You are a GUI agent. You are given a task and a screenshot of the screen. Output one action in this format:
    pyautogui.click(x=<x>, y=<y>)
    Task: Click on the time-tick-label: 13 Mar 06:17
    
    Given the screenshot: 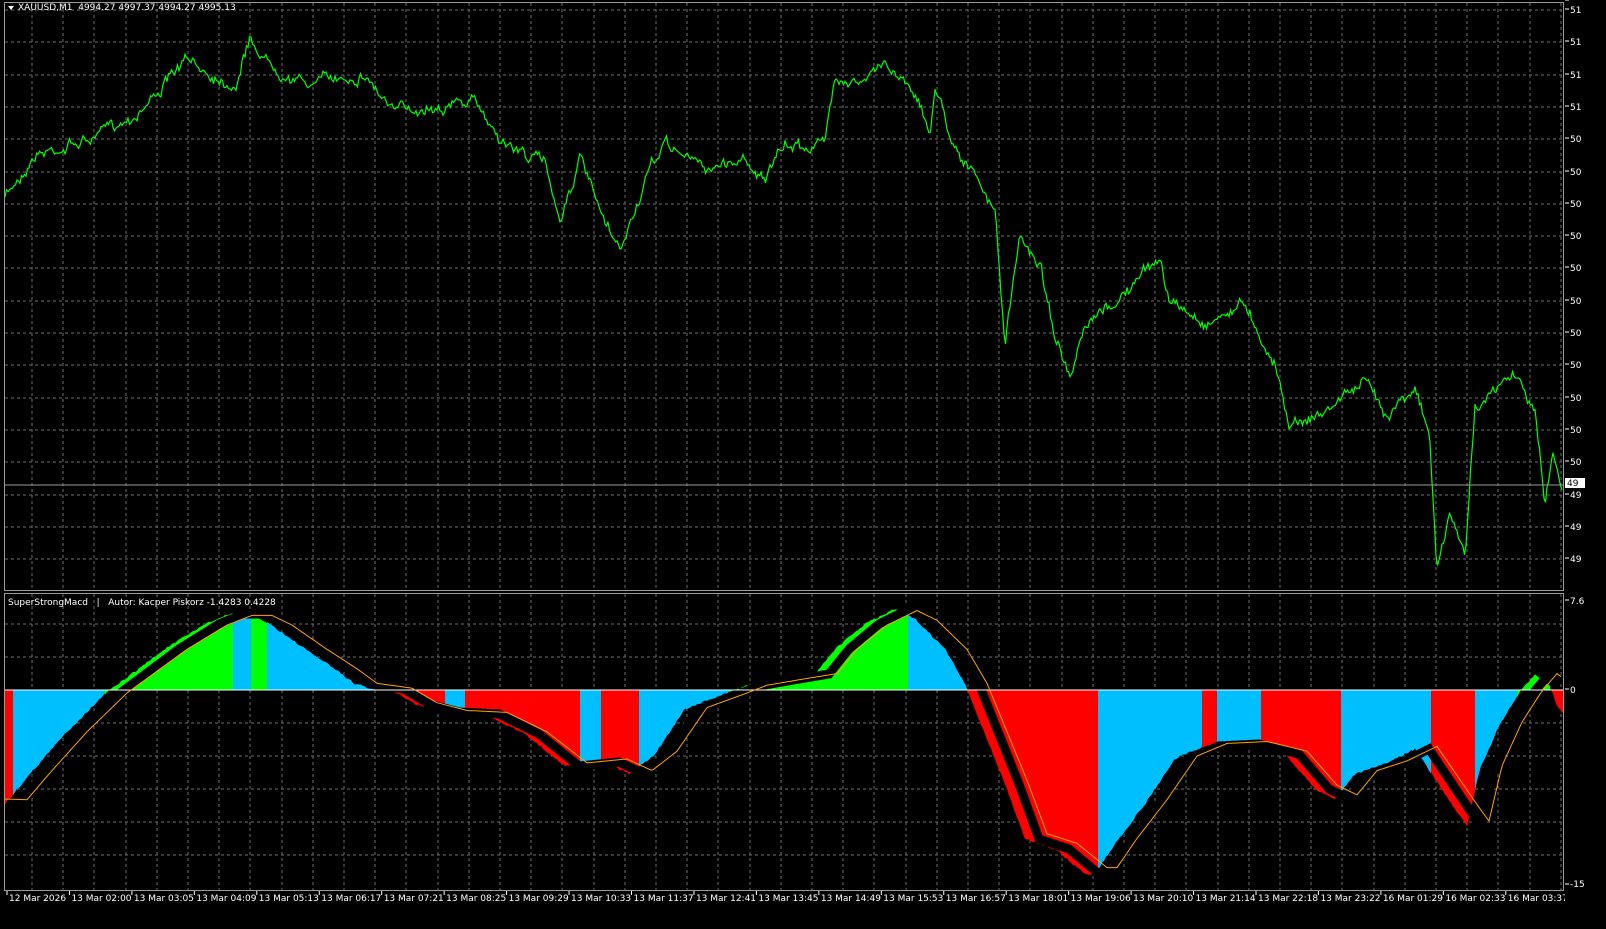 What is the action you would take?
    pyautogui.click(x=351, y=899)
    